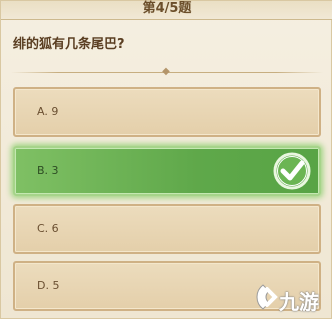  Describe the element at coordinates (167, 8) in the screenshot. I see `question-progress: 第4/5题` at that location.